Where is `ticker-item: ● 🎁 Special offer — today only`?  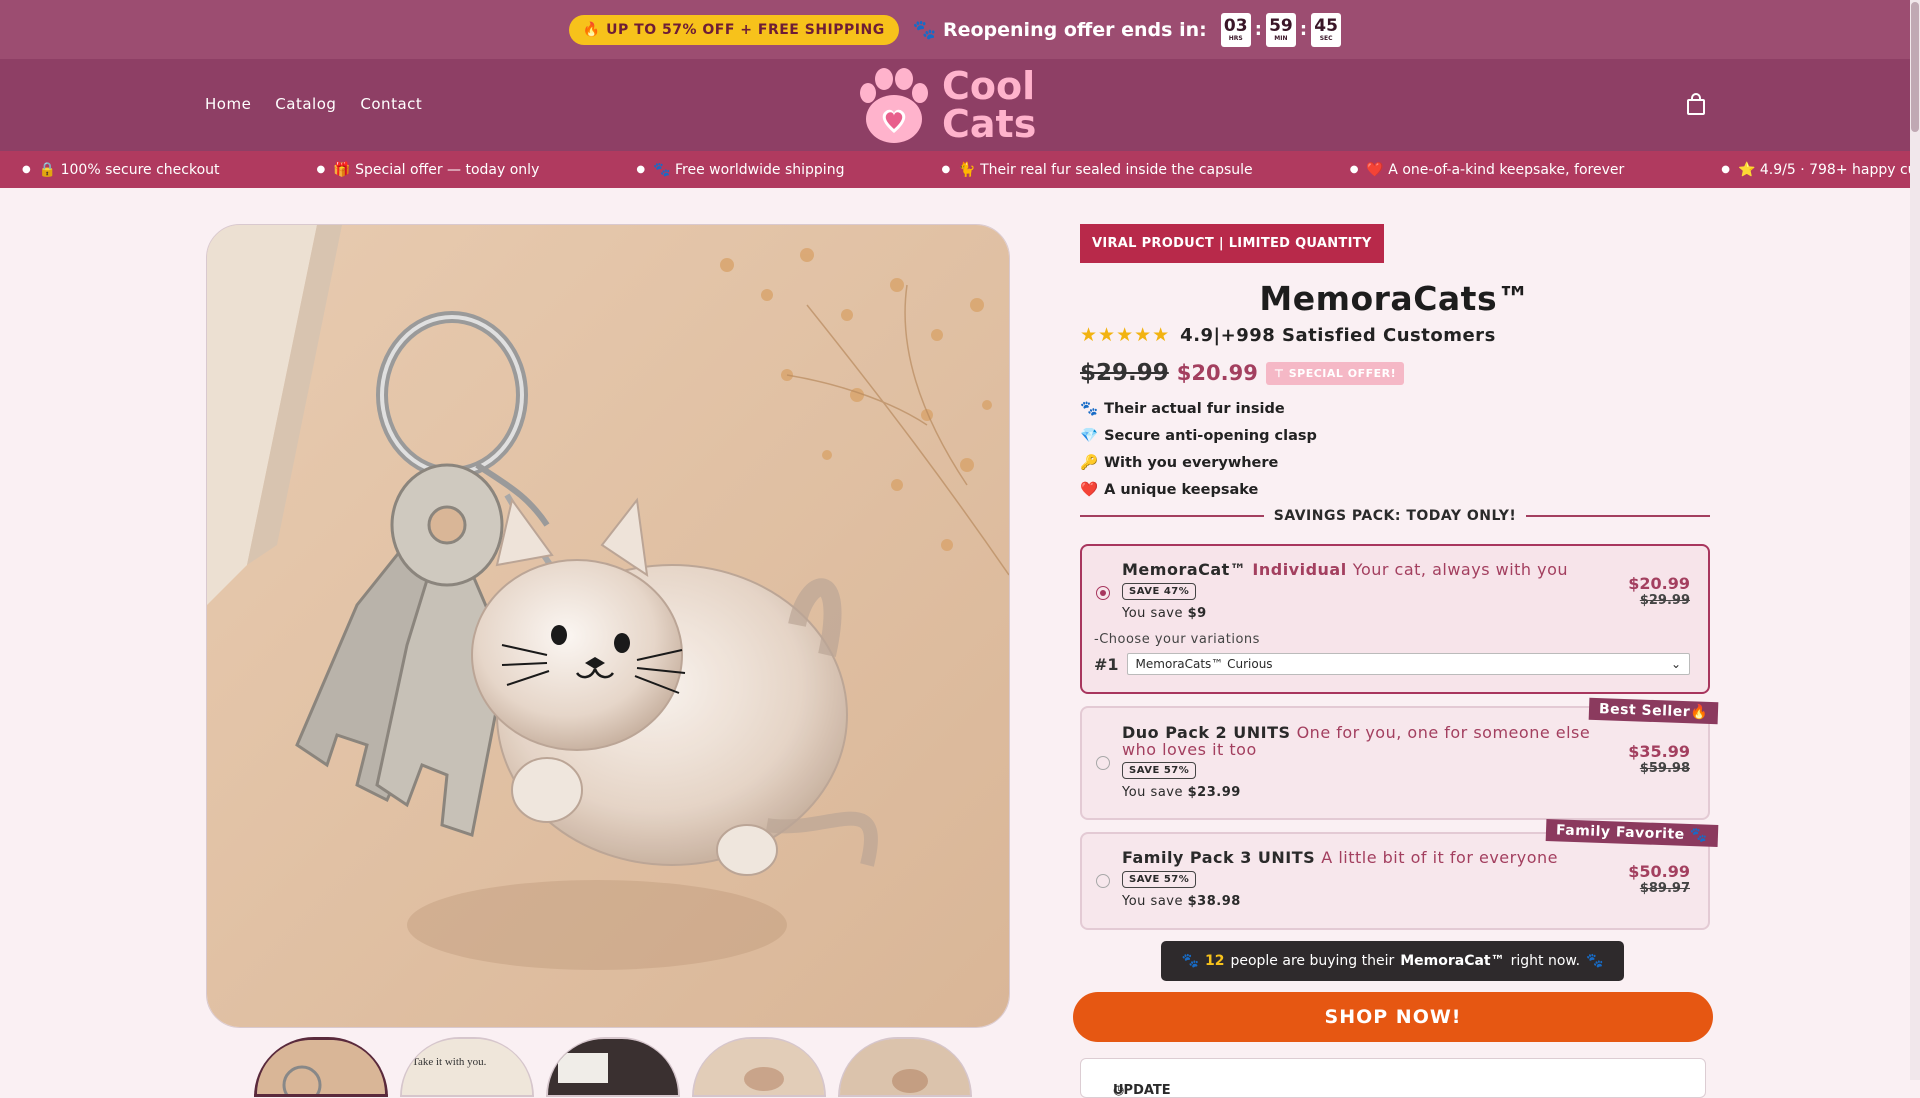
ticker-item: ● 🎁 Special offer — today only is located at coordinates (428, 169).